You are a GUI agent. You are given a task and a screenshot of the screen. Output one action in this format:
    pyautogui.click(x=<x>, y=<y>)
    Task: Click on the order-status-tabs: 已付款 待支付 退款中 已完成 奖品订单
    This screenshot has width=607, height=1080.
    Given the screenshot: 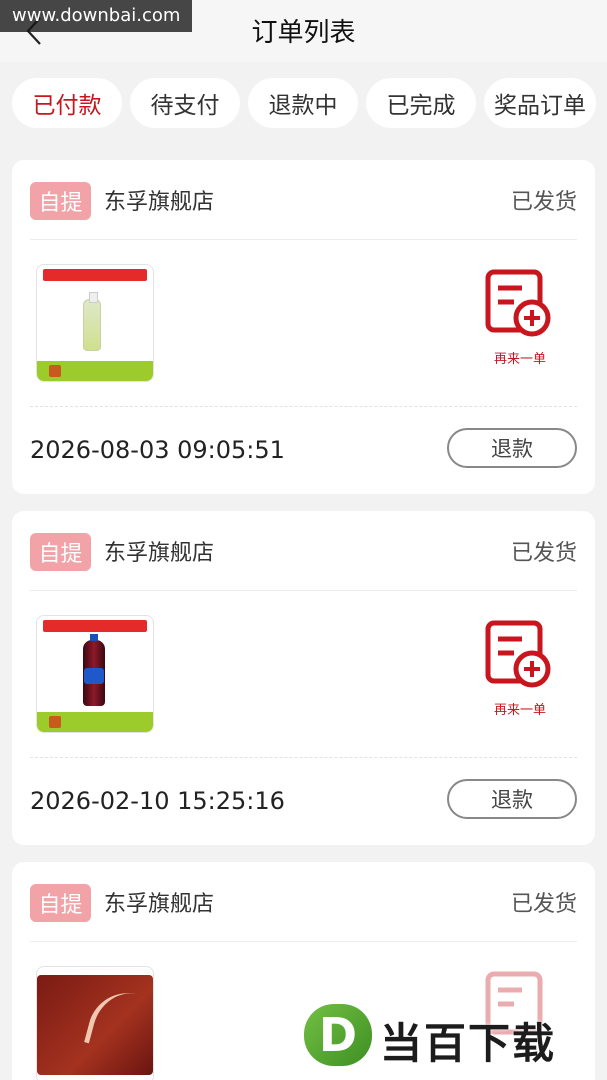 What is the action you would take?
    pyautogui.click(x=303, y=104)
    